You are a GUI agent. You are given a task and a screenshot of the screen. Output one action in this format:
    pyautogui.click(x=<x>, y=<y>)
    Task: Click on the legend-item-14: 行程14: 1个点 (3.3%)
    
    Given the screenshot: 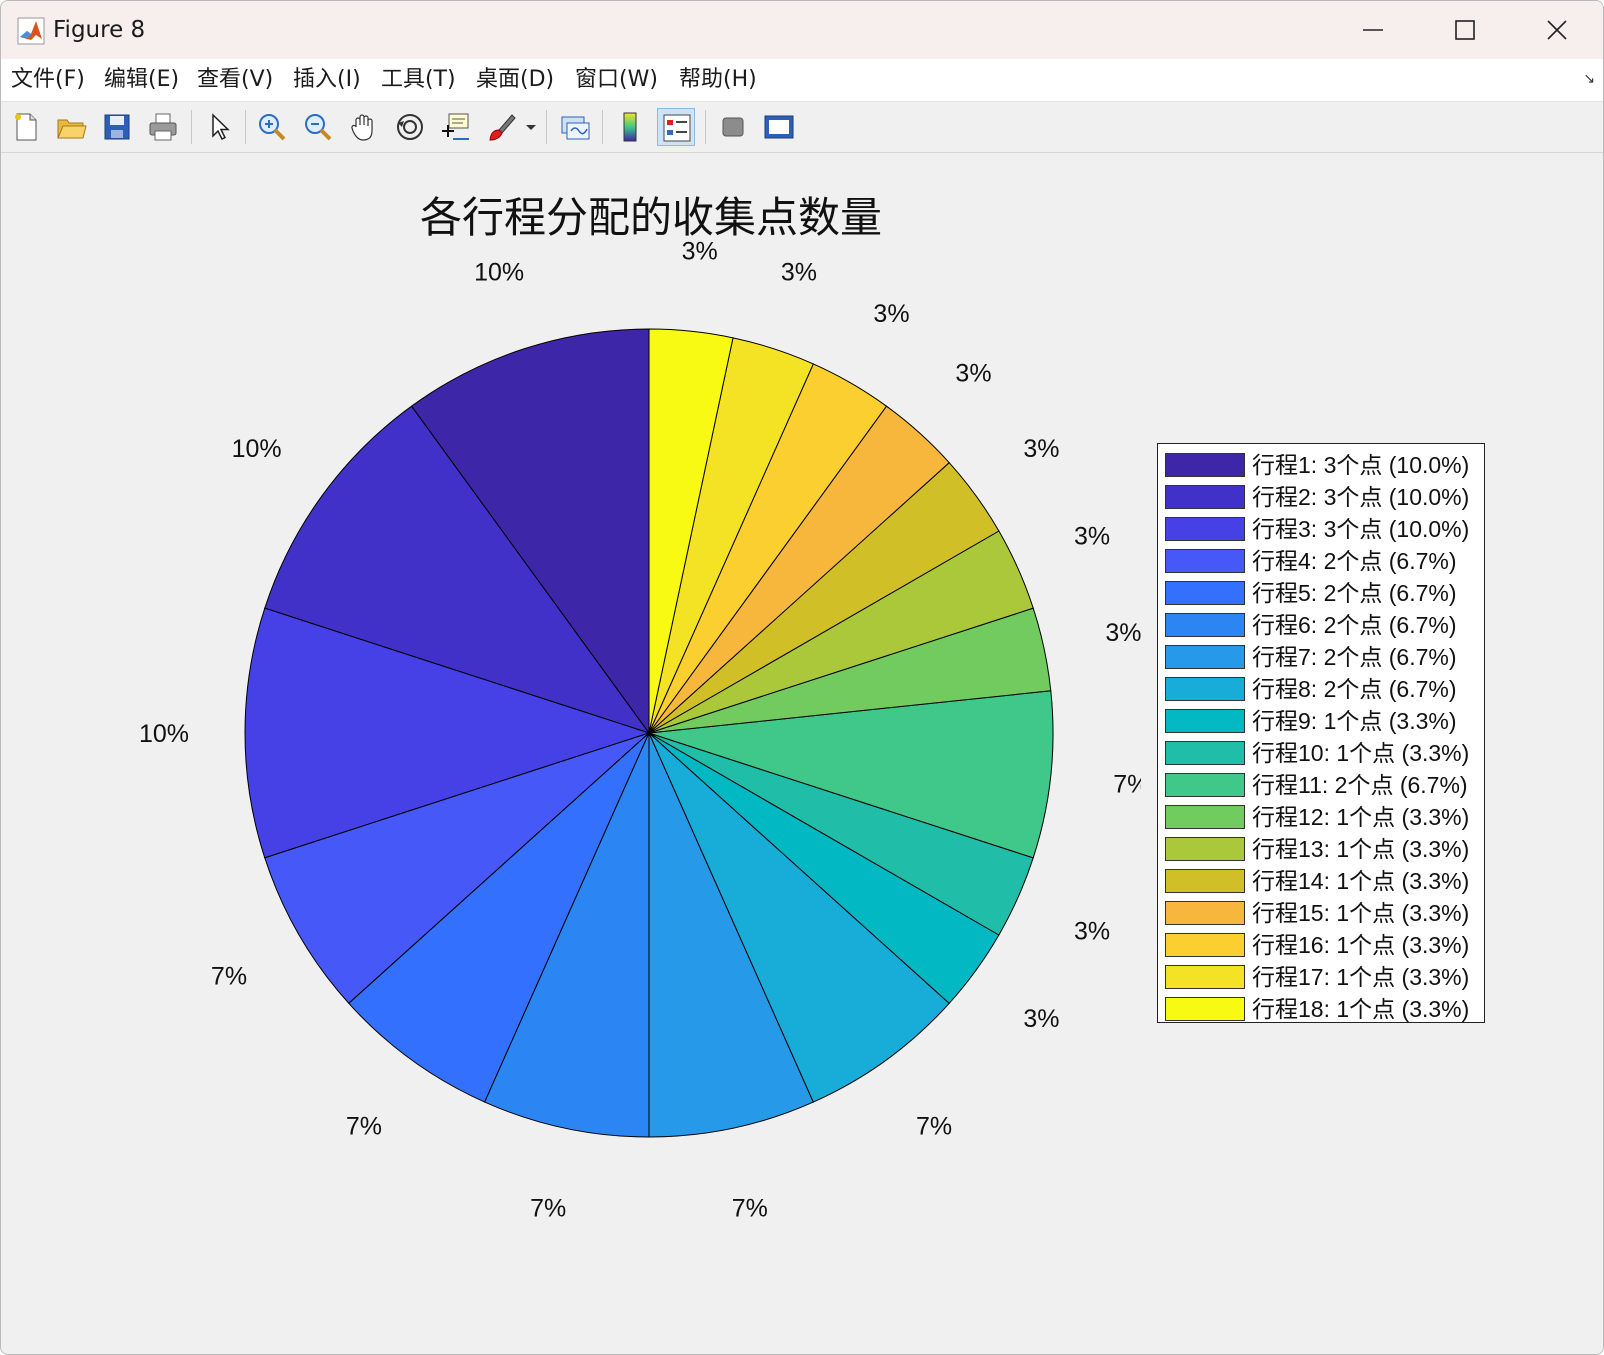 What is the action you would take?
    pyautogui.click(x=1324, y=881)
    